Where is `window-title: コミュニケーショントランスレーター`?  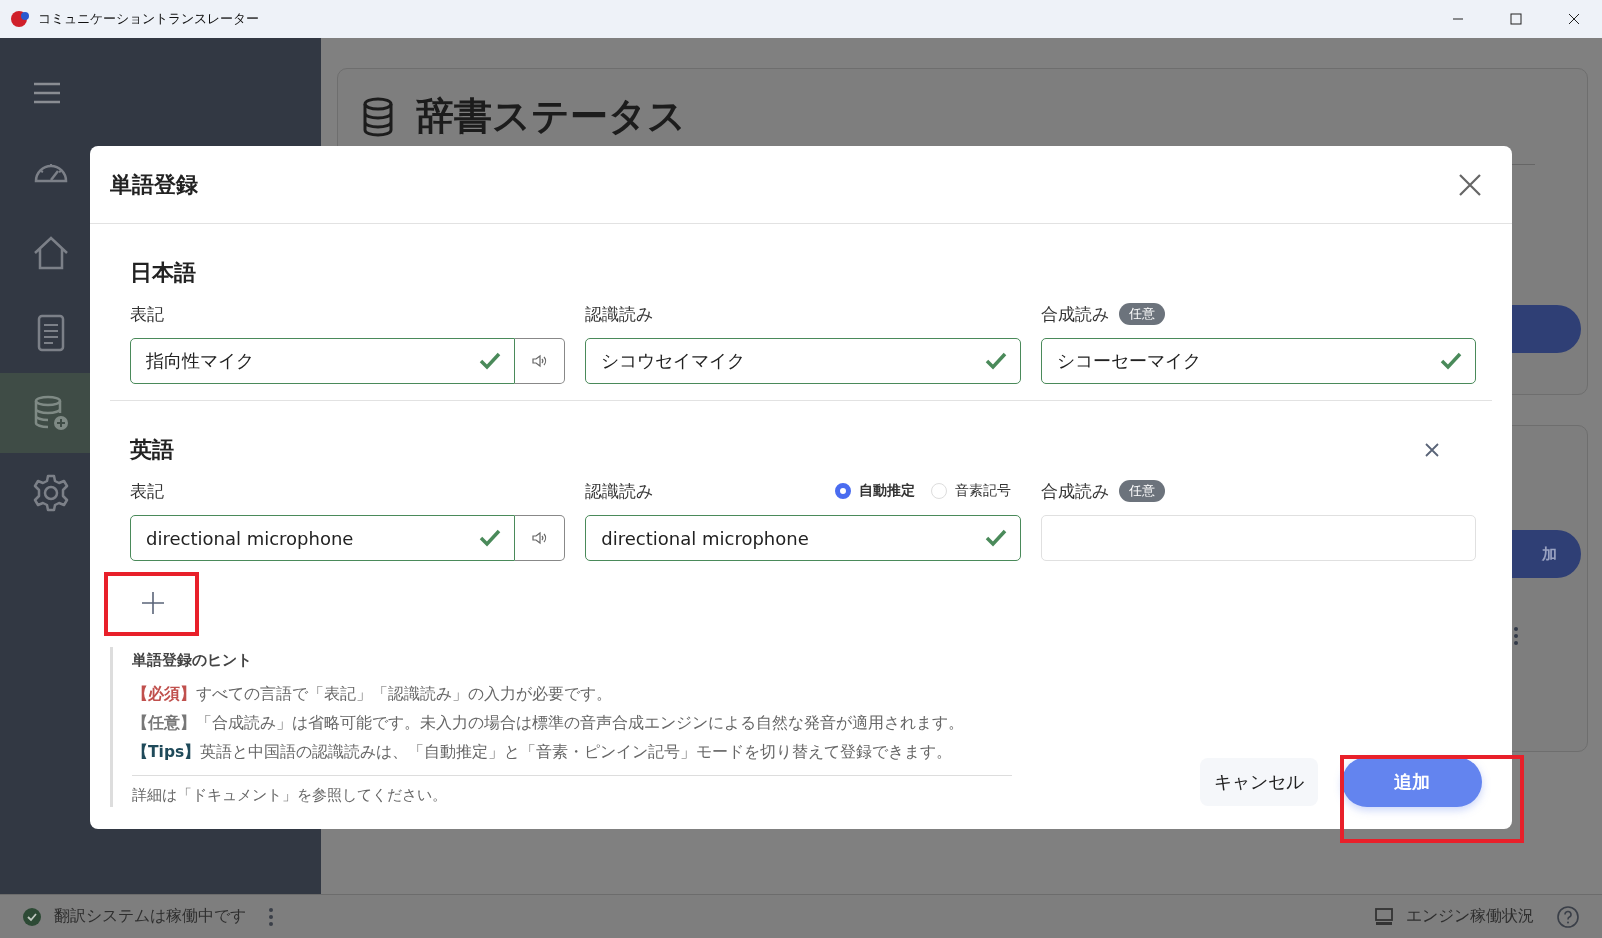 window-title: コミュニケーショントランスレーター is located at coordinates (148, 19).